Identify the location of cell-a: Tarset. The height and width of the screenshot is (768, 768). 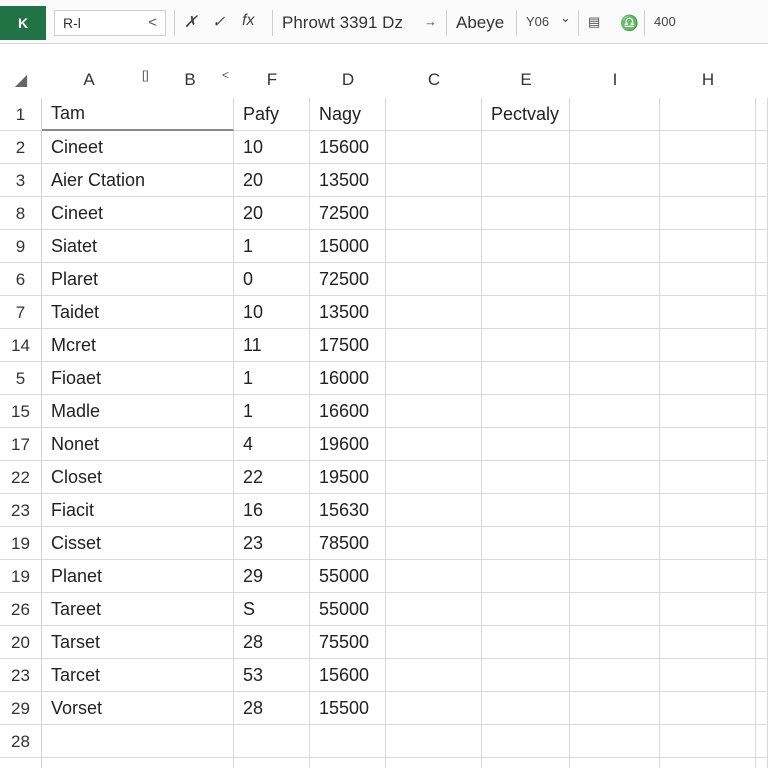
(138, 642).